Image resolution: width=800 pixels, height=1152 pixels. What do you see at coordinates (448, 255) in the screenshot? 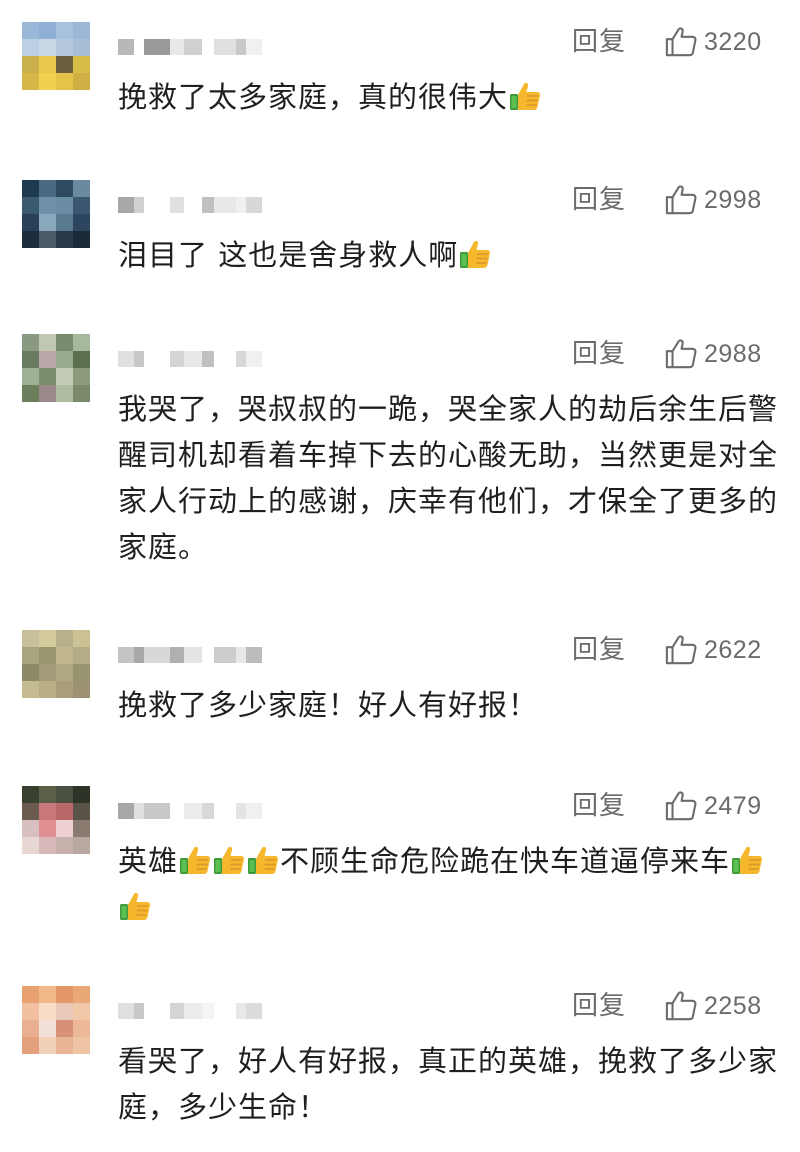
I see `comment-text: 泪目了 这也是舍身救人啊` at bounding box center [448, 255].